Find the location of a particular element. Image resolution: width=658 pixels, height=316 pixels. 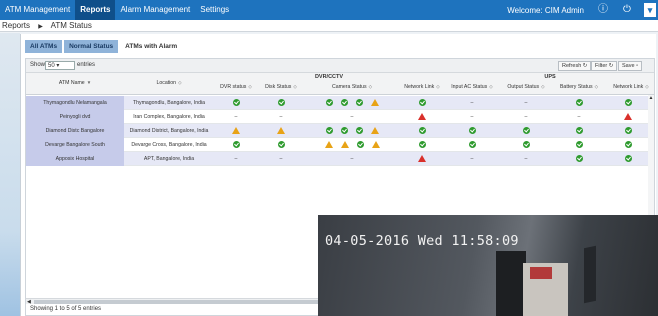

col-network-link-label: Network Link is located at coordinates (419, 87).